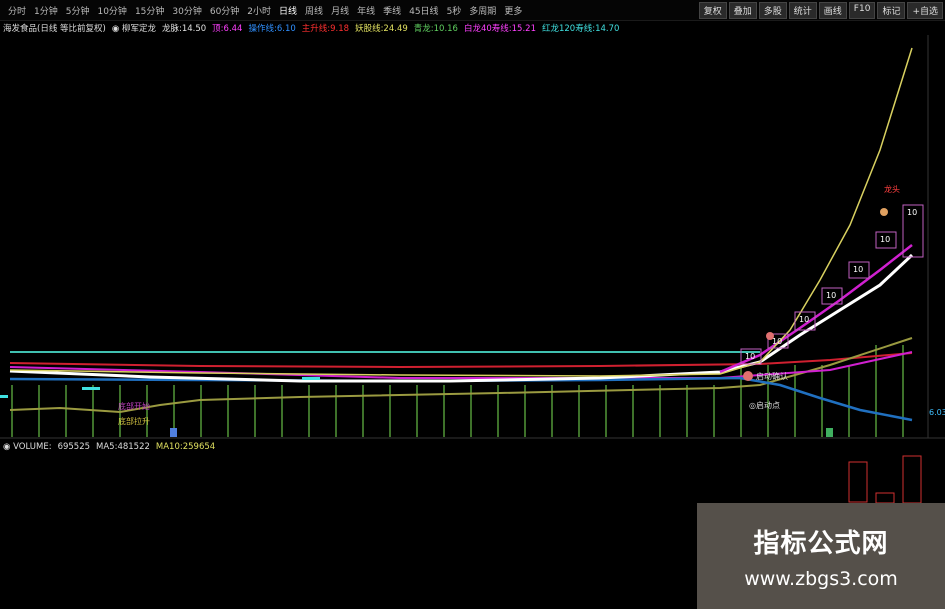 Image resolution: width=945 pixels, height=609 pixels. I want to click on bottom-start-label: 底部开始, so click(134, 406).